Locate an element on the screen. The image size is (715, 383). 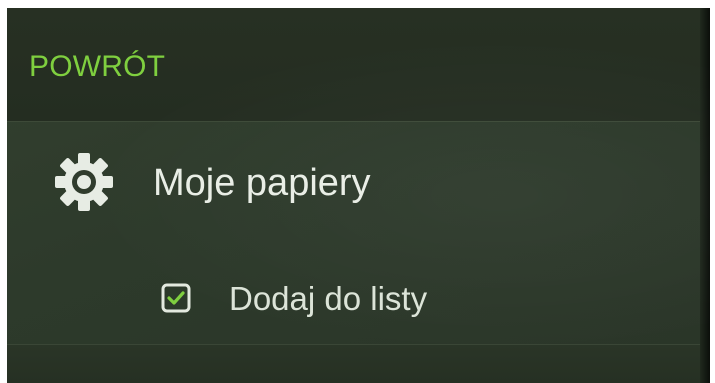
menu-item-dodaj-do-listy-label: Dodaj do listy is located at coordinates (328, 299).